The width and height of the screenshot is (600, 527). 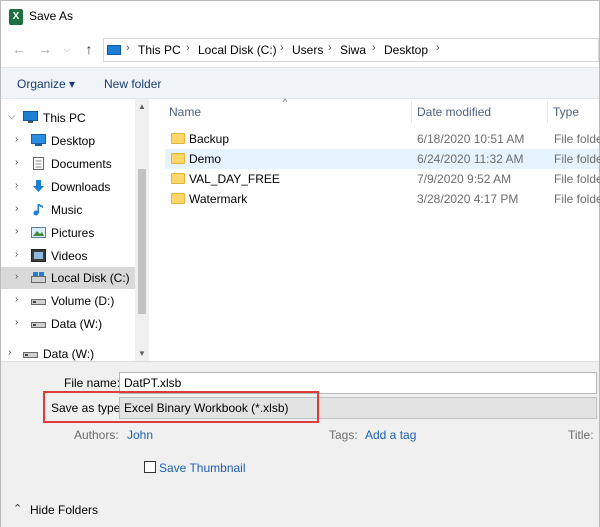 What do you see at coordinates (68, 301) in the screenshot?
I see `nav-item-volume-d: › Volume (D:)` at bounding box center [68, 301].